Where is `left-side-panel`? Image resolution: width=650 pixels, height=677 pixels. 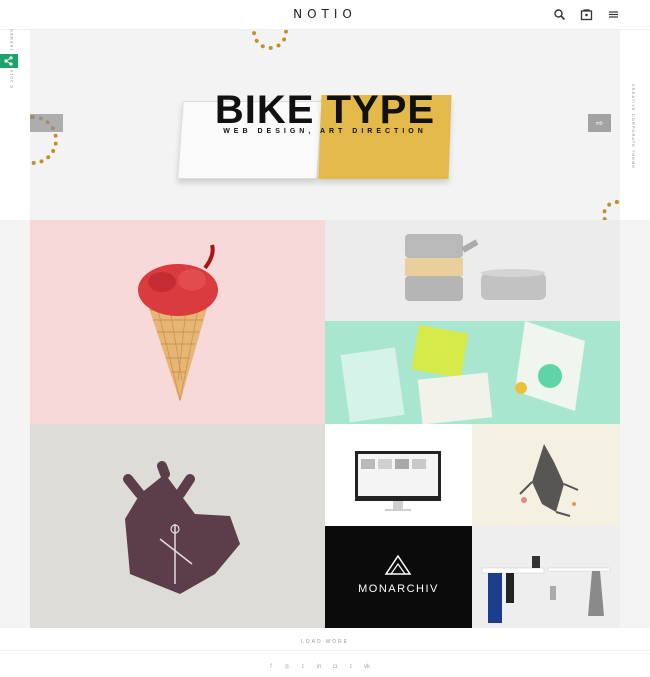 left-side-panel is located at coordinates (15, 125).